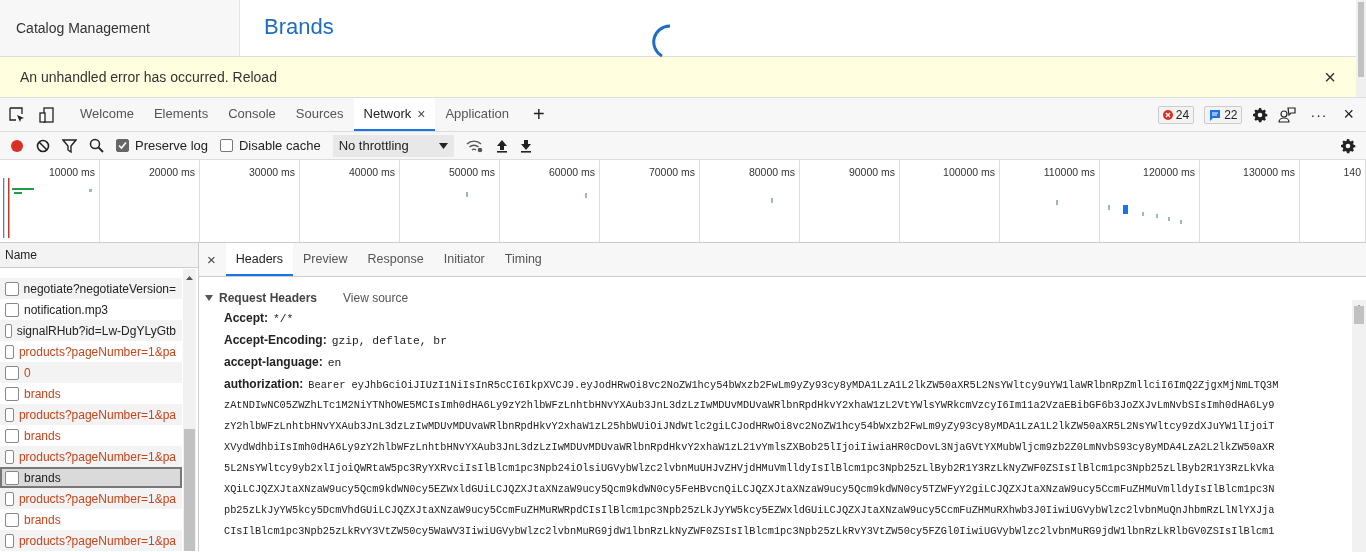 This screenshot has width=1366, height=552. Describe the element at coordinates (501, 145) in the screenshot. I see `upload-icon` at that location.